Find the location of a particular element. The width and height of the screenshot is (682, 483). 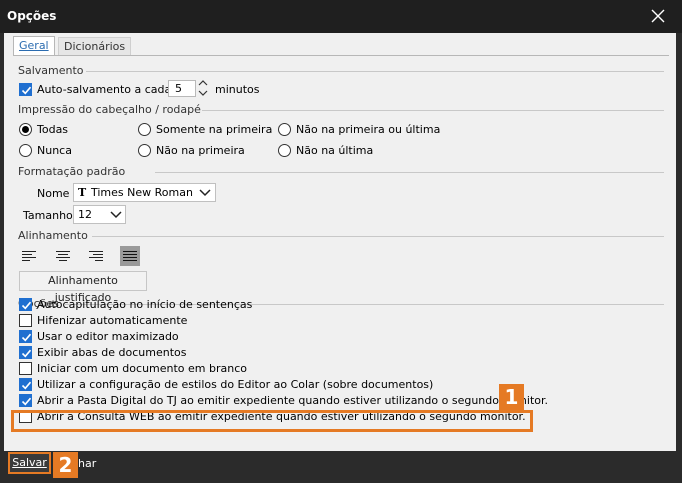

radio-nunca-label: Nunca is located at coordinates (54, 150).